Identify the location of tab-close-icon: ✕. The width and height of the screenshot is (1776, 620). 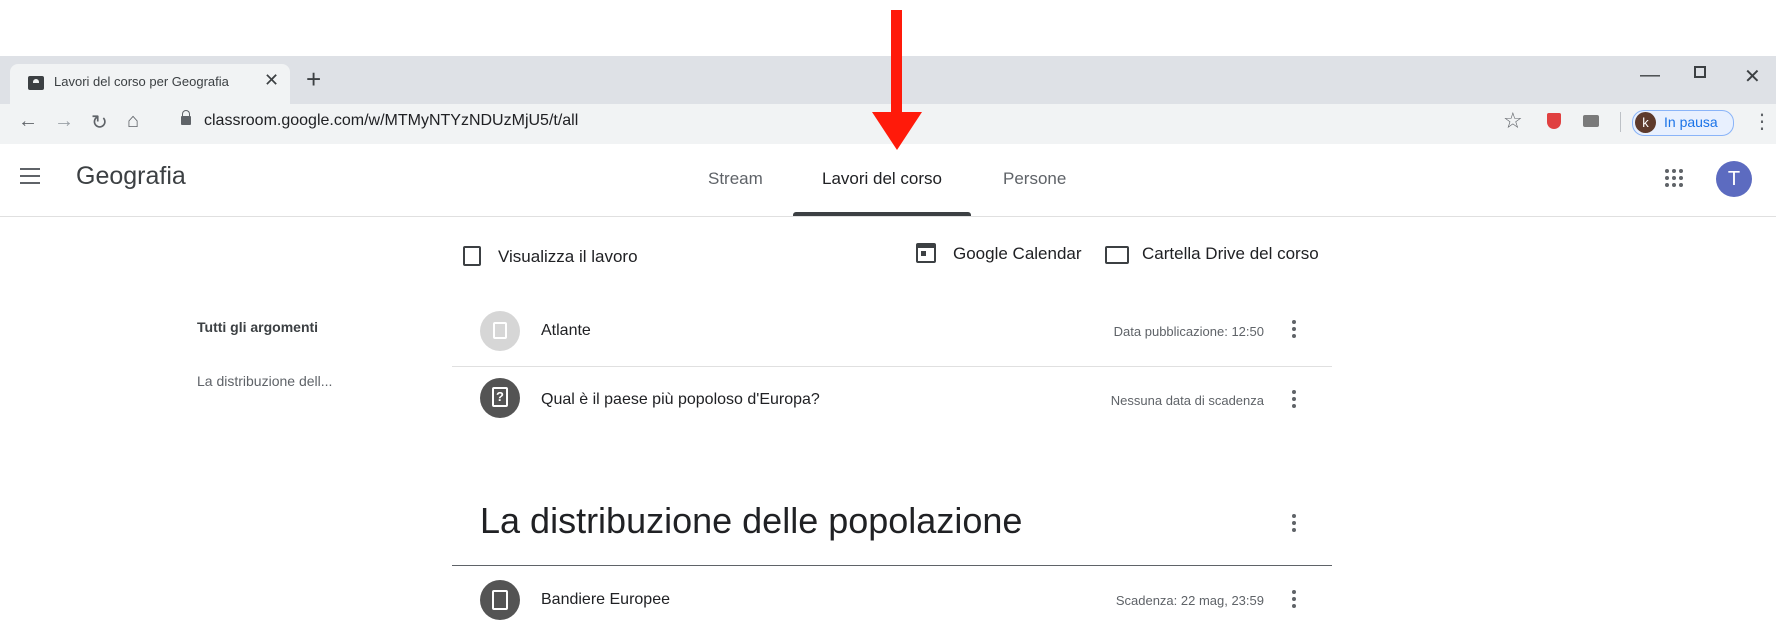
(271, 80).